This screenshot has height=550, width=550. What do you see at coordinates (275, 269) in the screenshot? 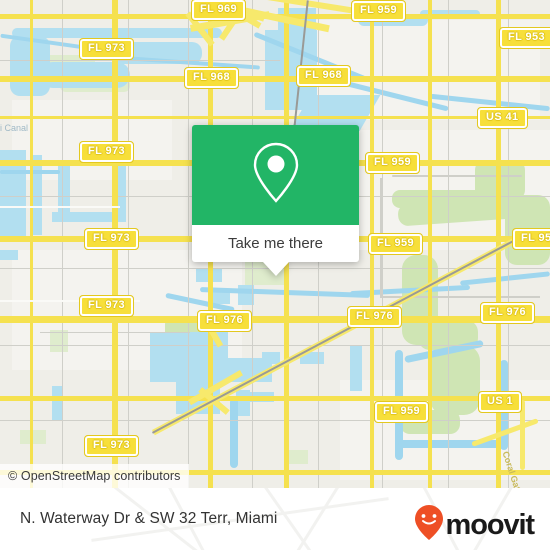
I see `callout-pointer` at bounding box center [275, 269].